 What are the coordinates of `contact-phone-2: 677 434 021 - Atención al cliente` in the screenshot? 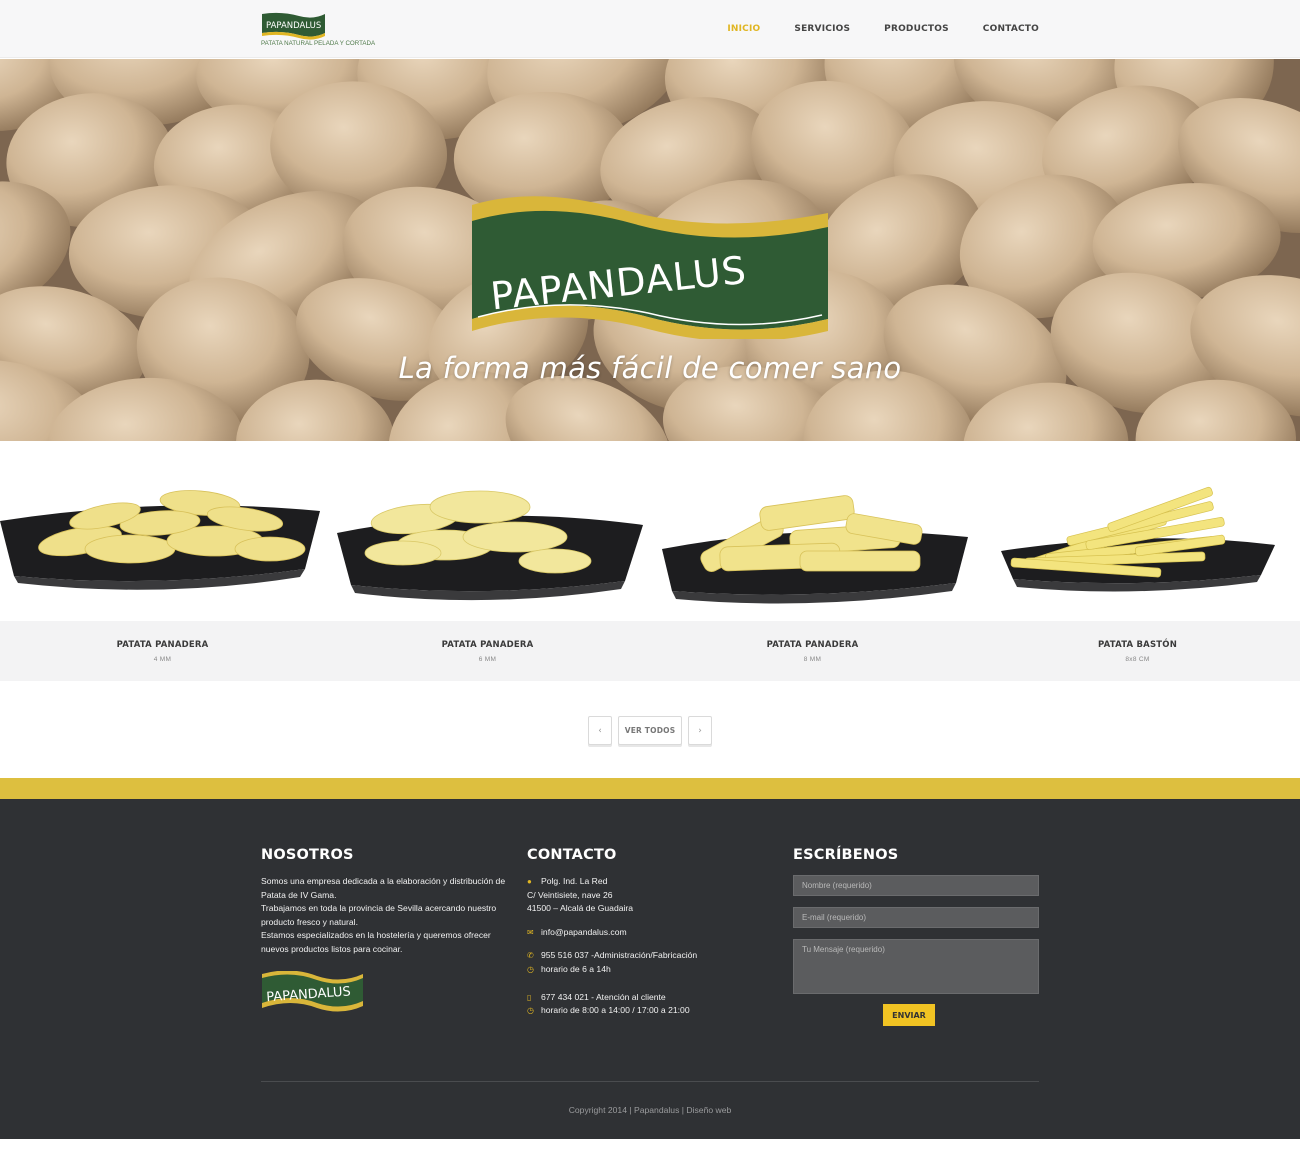 It's located at (603, 998).